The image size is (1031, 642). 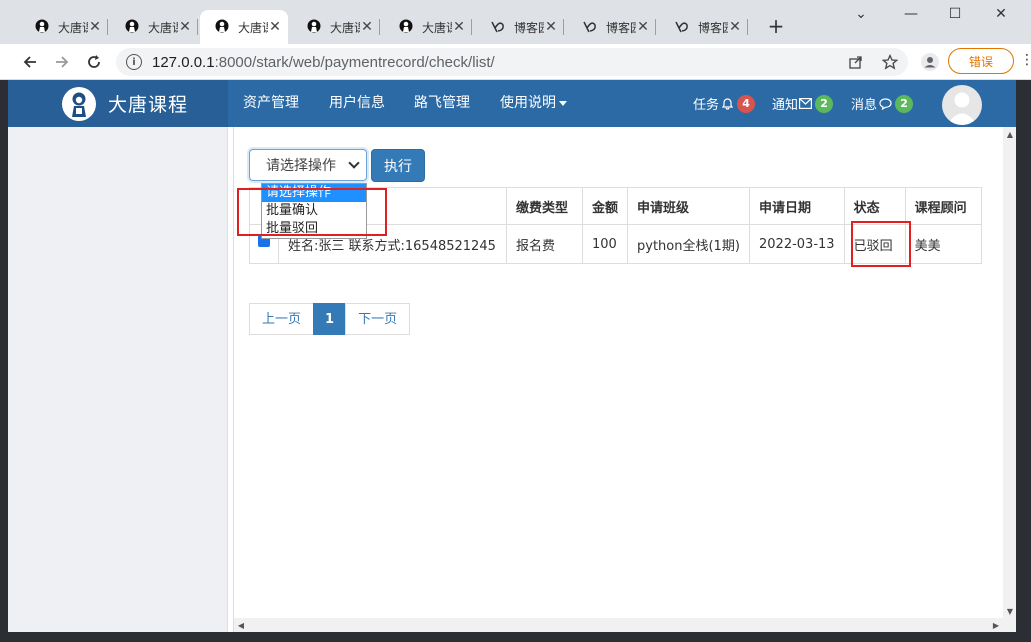 I want to click on envelope-icon, so click(x=806, y=103).